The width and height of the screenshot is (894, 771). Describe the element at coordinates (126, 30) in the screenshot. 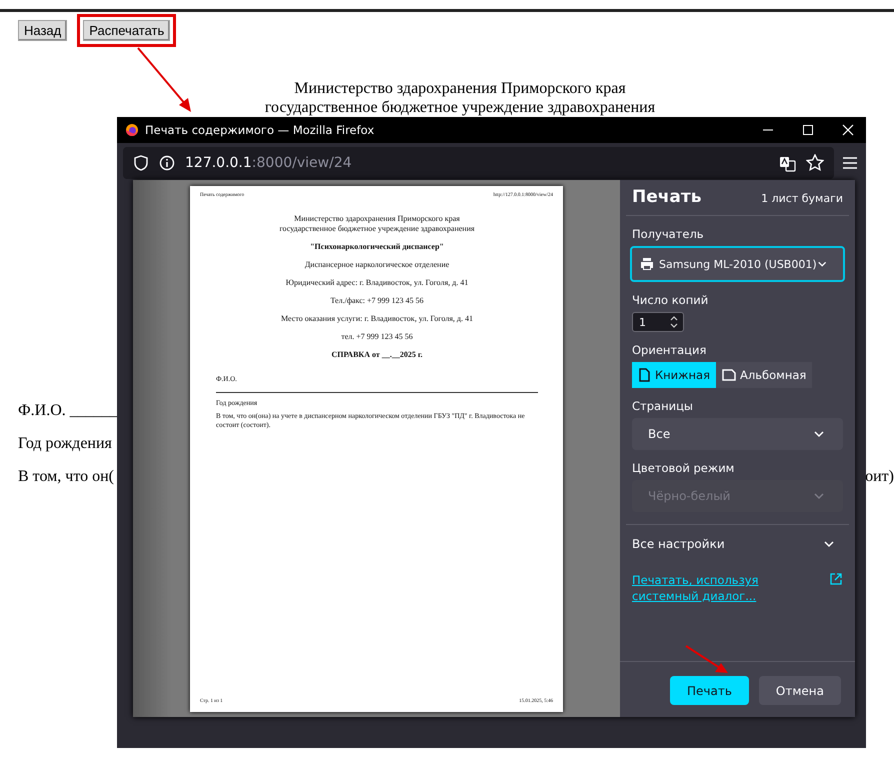

I see `print-button: Распечатать` at that location.